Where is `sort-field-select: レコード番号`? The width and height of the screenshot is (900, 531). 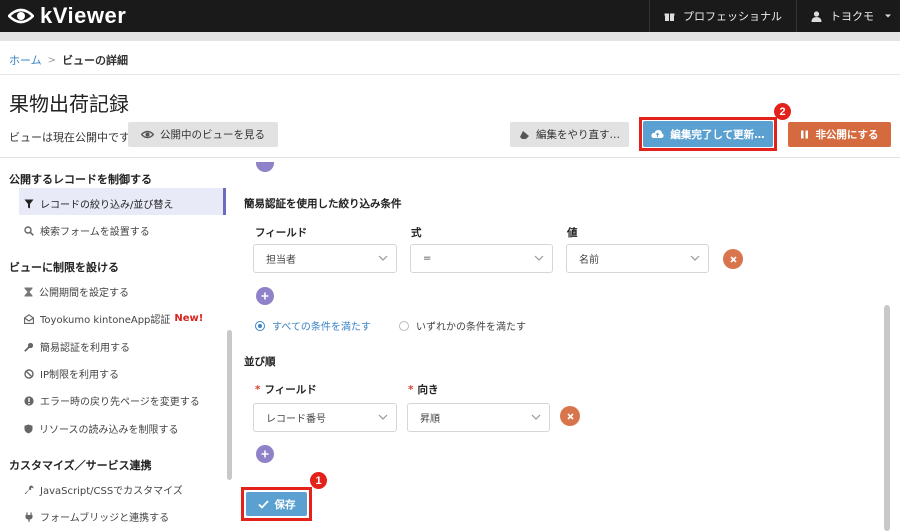
sort-field-select: レコード番号 is located at coordinates (325, 417).